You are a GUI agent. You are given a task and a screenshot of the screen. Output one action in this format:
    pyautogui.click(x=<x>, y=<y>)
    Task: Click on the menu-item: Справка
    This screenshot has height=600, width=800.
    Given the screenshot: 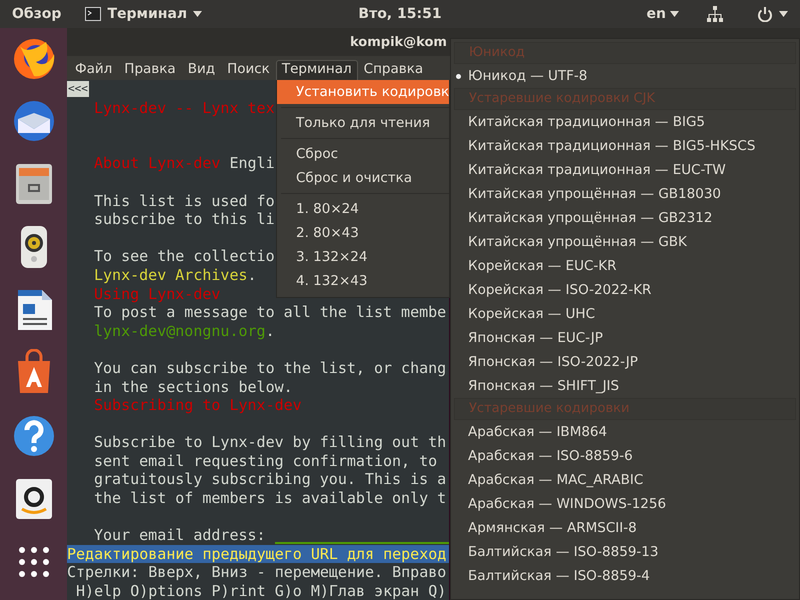 What is the action you would take?
    pyautogui.click(x=394, y=70)
    